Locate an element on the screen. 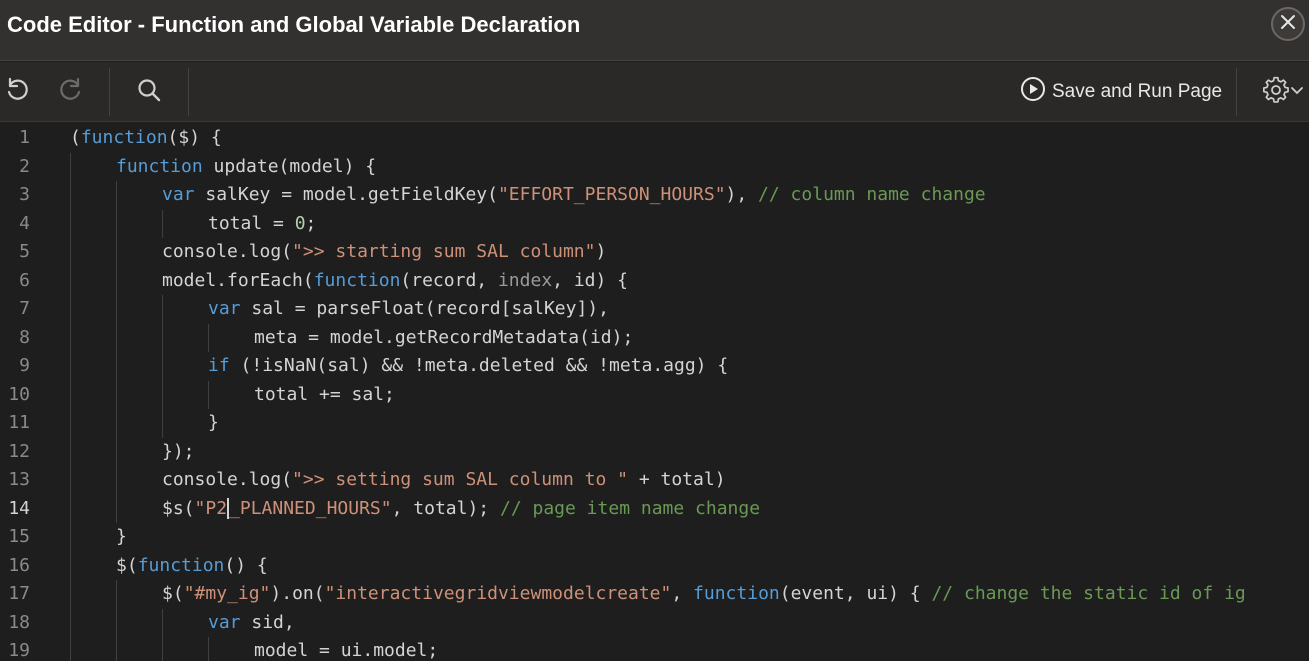  code-line: 19 model = ui.model; is located at coordinates (654, 649).